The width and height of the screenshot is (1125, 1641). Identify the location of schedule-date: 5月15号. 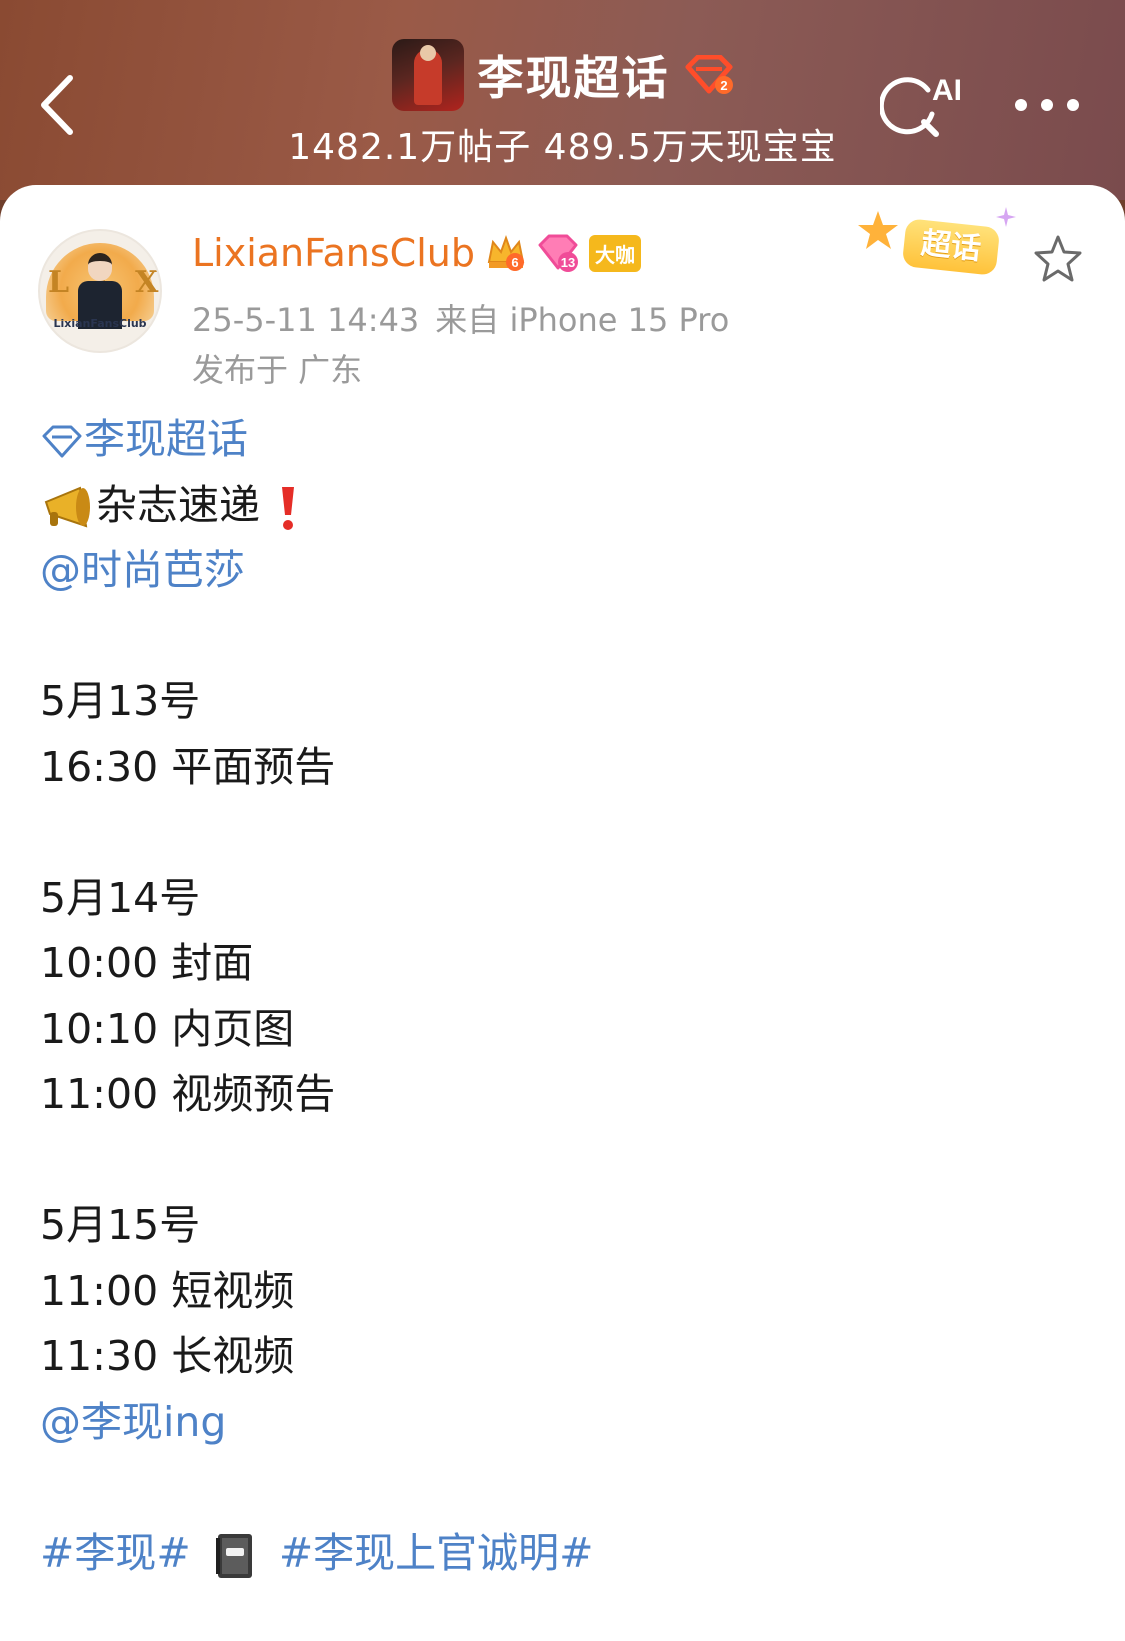
(120, 1225).